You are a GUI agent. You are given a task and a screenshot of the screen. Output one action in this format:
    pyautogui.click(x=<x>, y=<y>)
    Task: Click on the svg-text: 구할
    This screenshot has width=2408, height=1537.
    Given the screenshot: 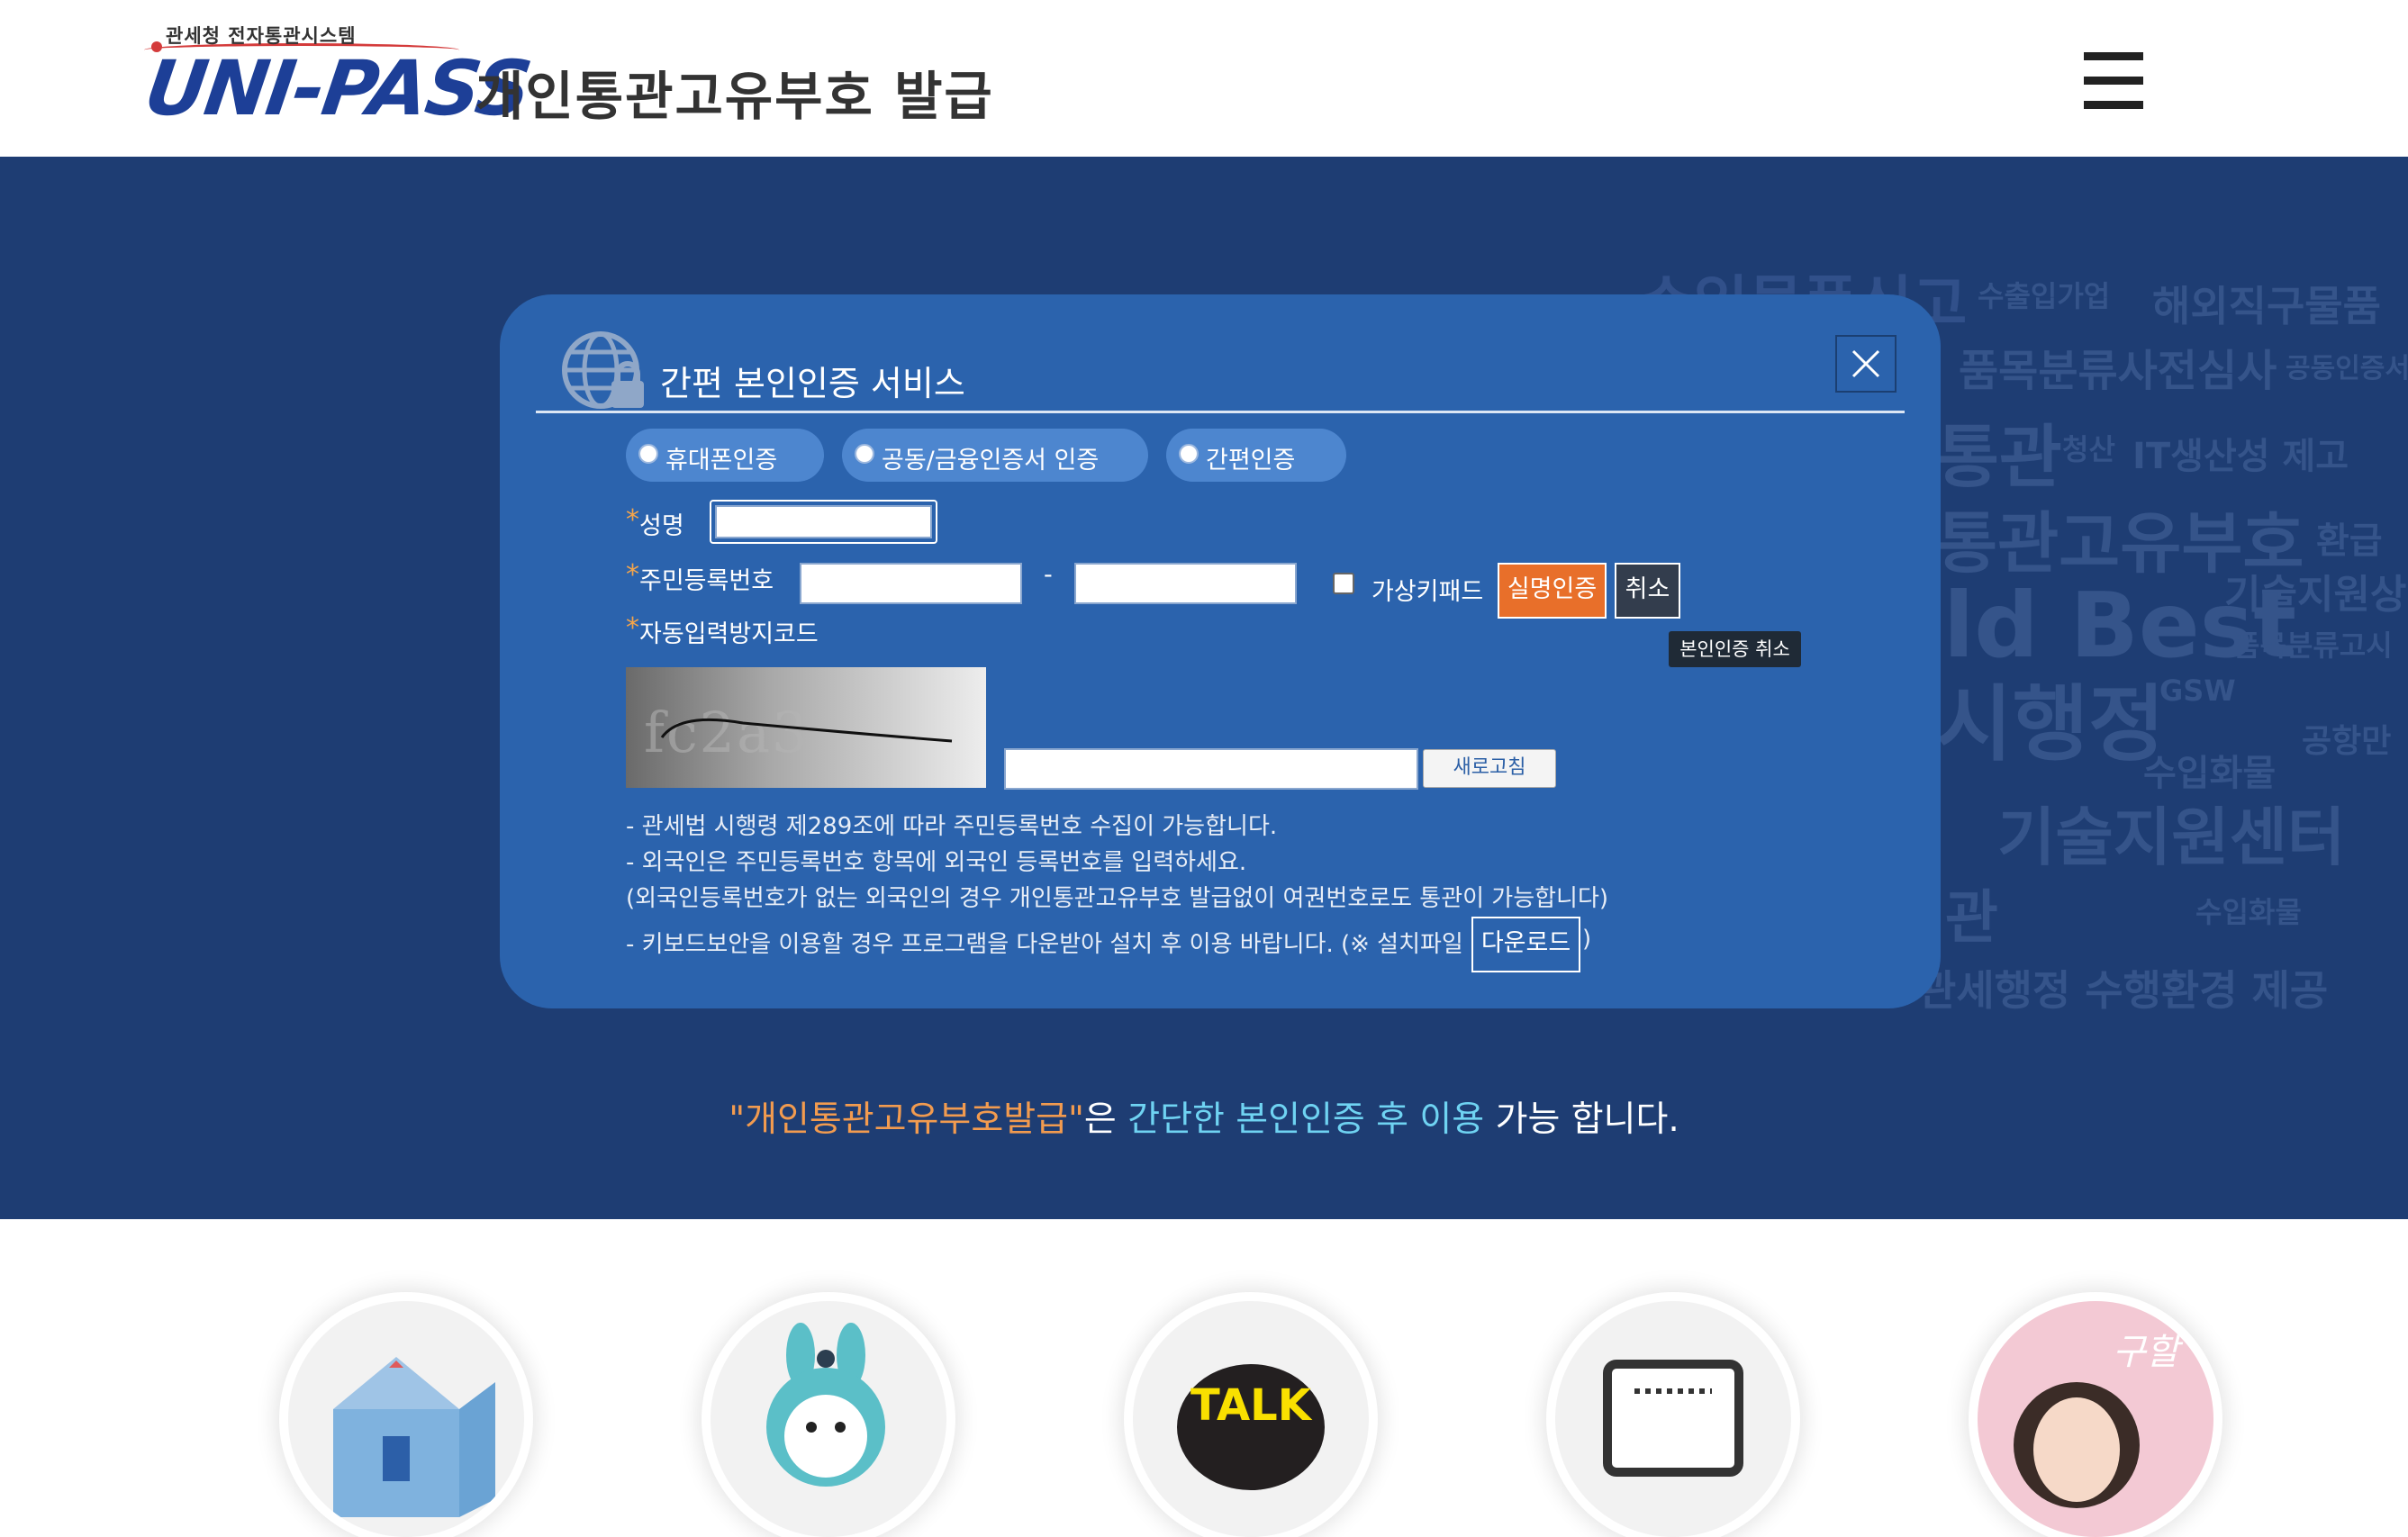 What is the action you would take?
    pyautogui.click(x=2148, y=1353)
    